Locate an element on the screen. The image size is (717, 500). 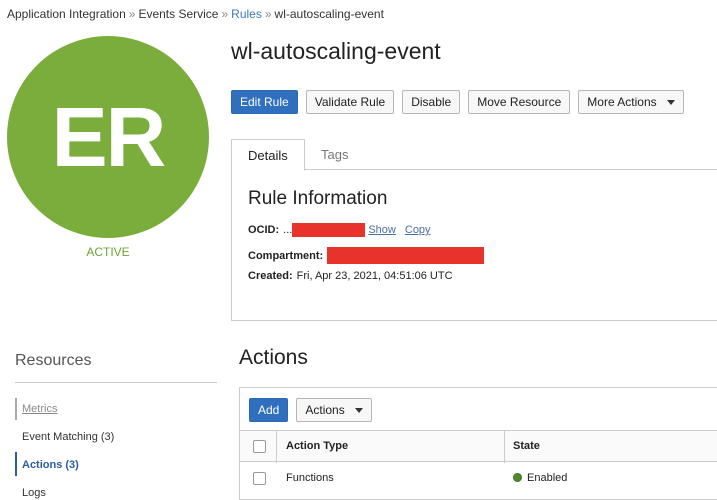
add-action-button: Add is located at coordinates (269, 410).